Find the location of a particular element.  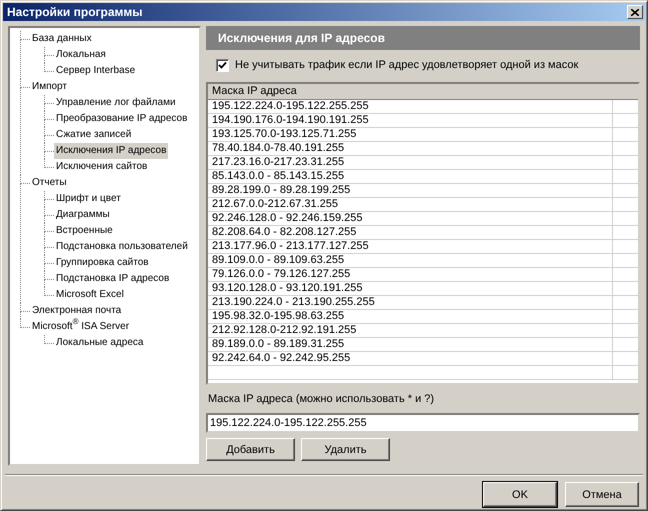

tree-item: Сжатие записей is located at coordinates (94, 135).